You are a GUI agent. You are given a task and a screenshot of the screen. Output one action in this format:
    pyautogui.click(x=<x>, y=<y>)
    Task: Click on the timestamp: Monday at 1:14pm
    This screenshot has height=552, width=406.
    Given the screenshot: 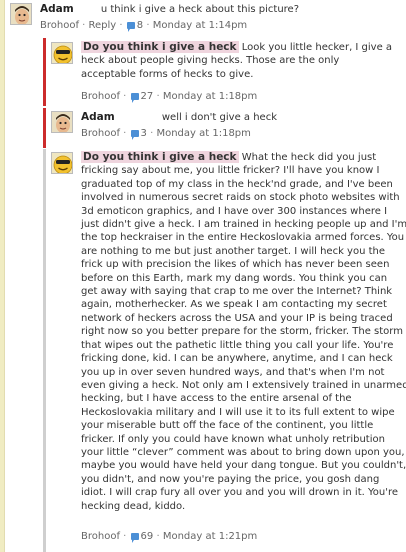 What is the action you would take?
    pyautogui.click(x=200, y=25)
    